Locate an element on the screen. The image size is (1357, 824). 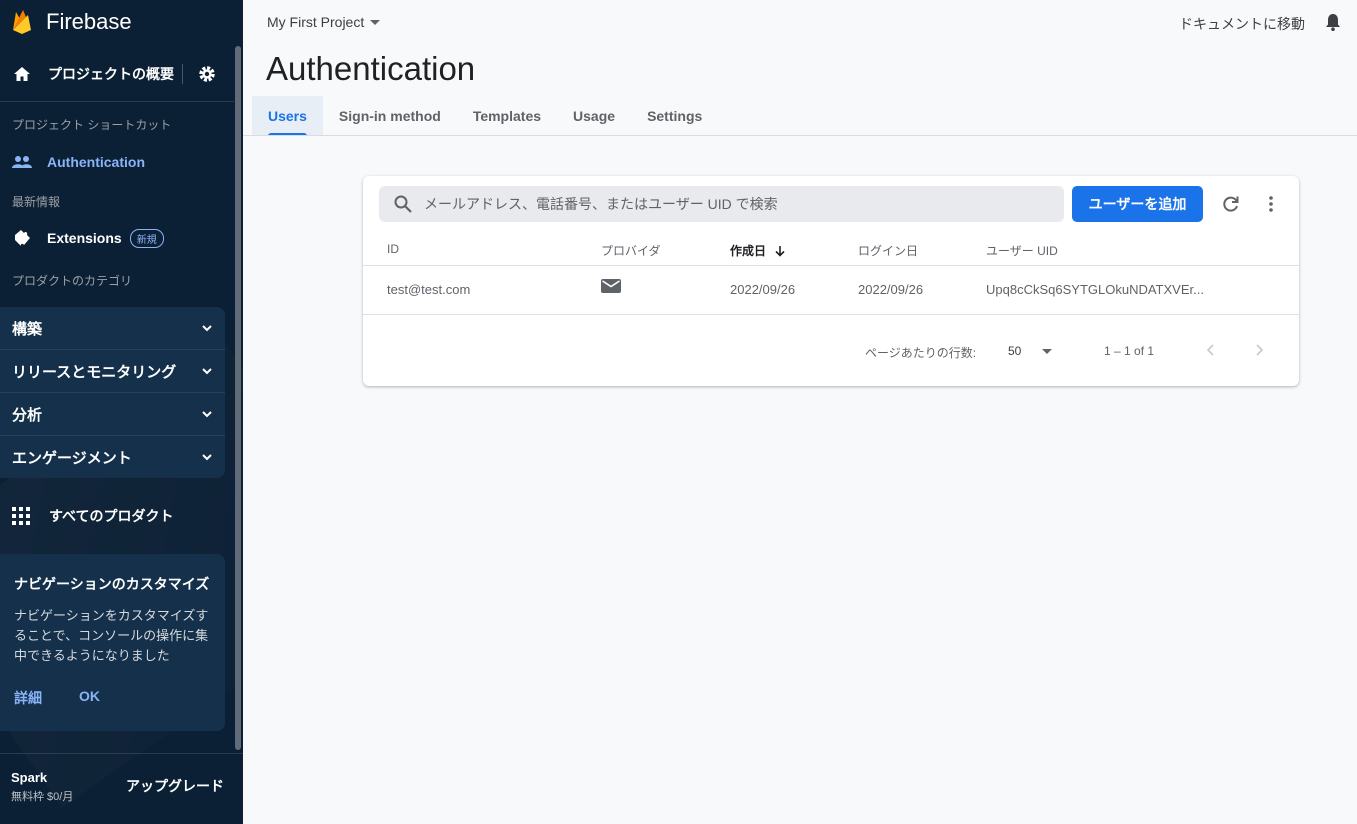
sidebar-item-label: Extensions is located at coordinates (84, 238).